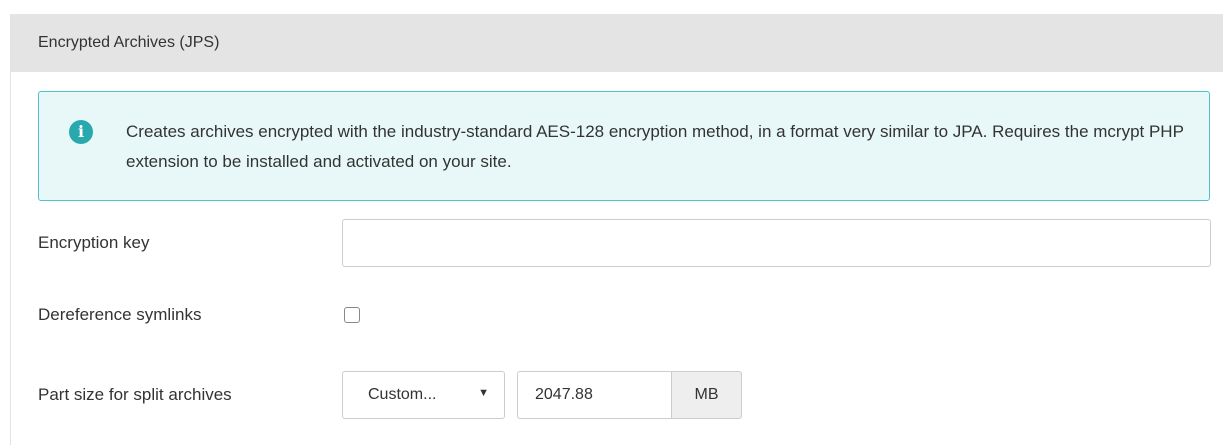  I want to click on dereference-symlinks-checkbox, so click(352, 315).